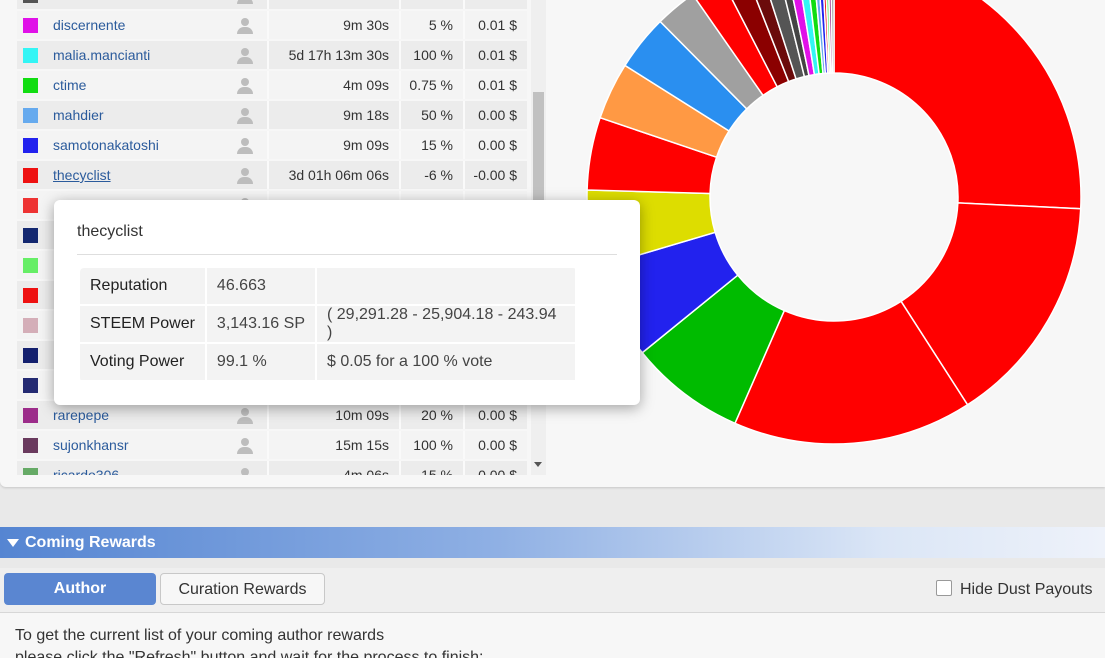 The image size is (1105, 658). I want to click on voter-name-cell: malia.mancianti, so click(133, 55).